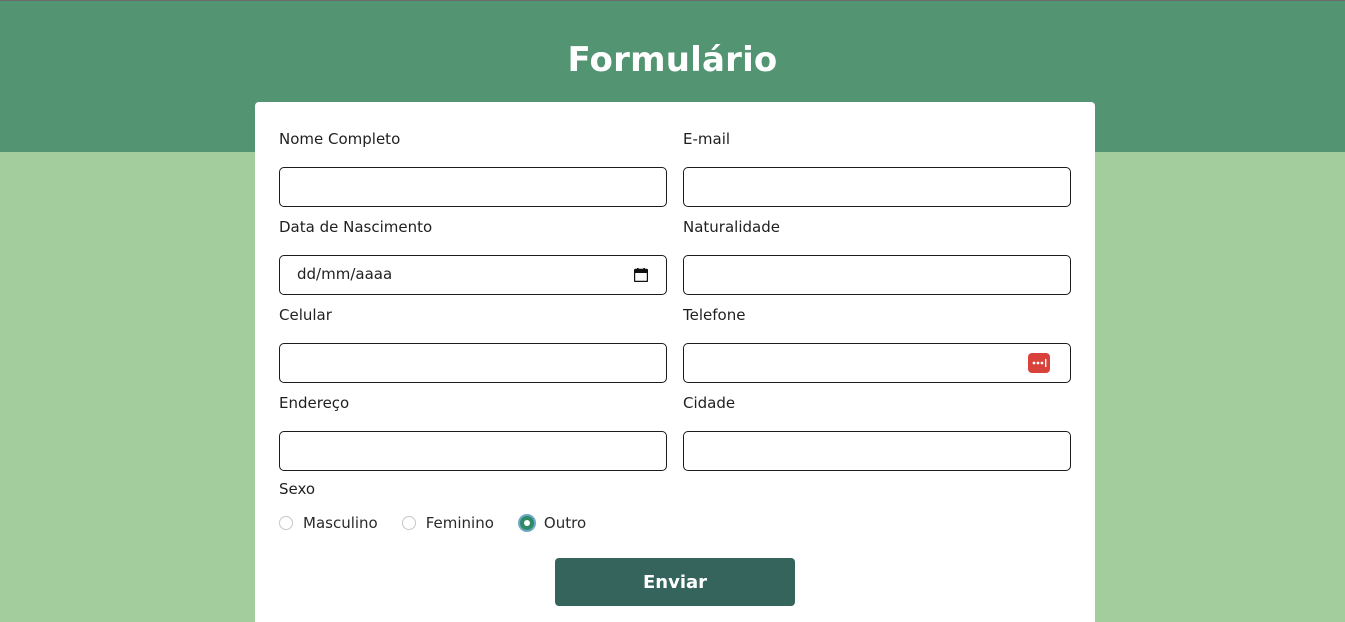 This screenshot has height=622, width=1345. I want to click on radio-masculino, so click(286, 523).